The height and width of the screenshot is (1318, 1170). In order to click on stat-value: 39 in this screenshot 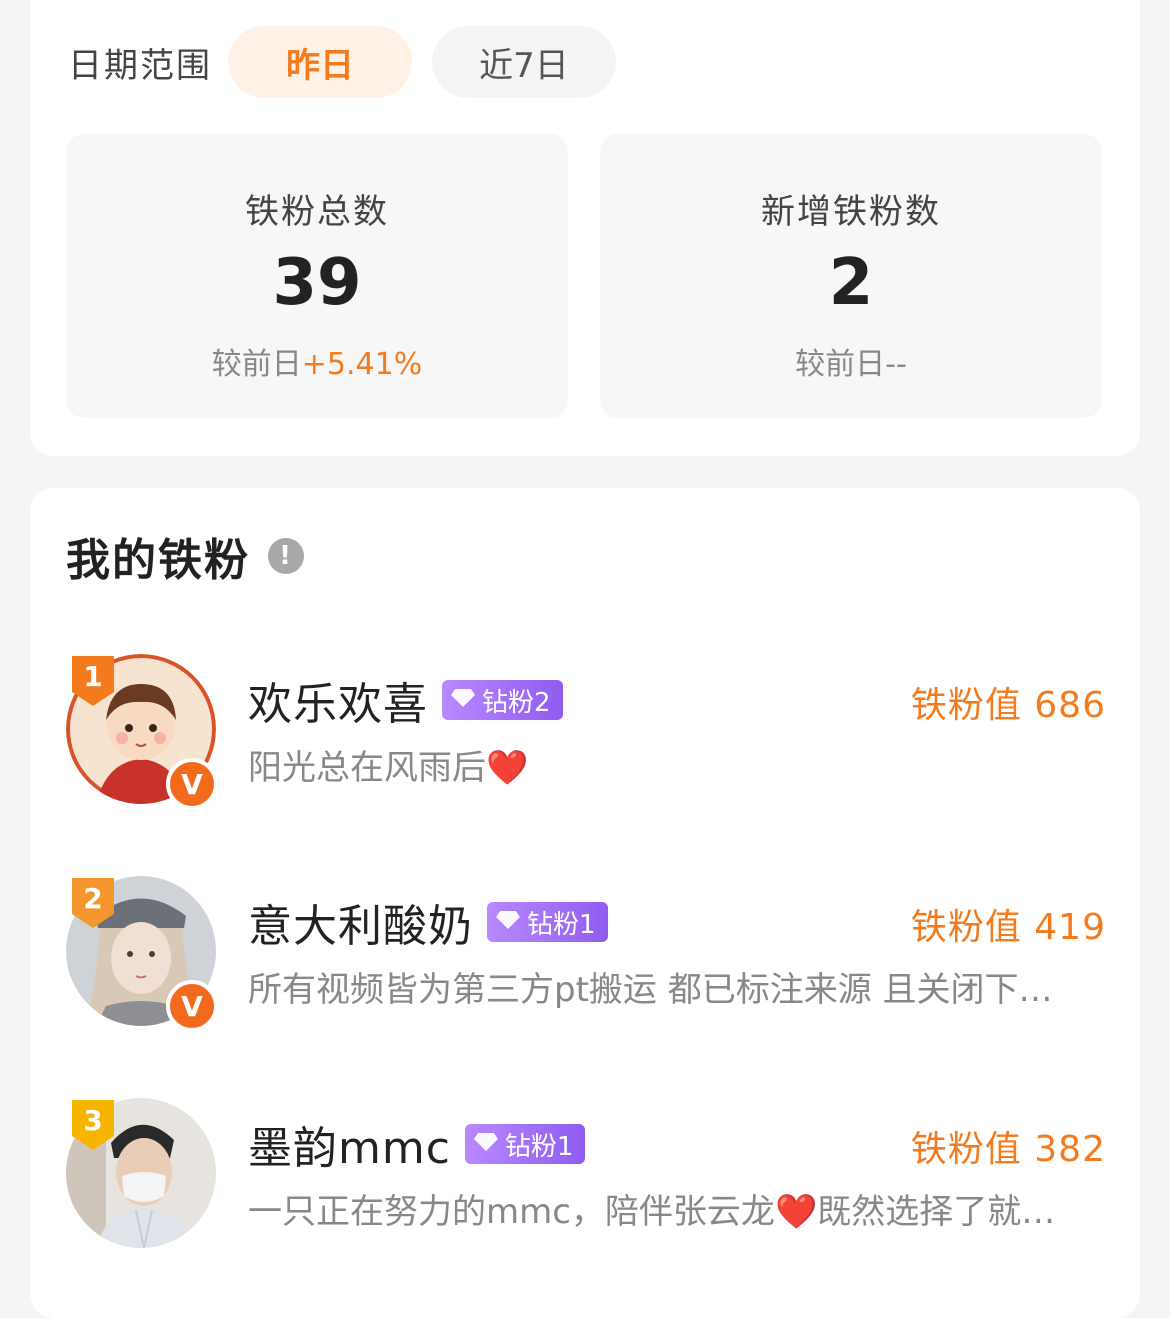, I will do `click(317, 283)`.